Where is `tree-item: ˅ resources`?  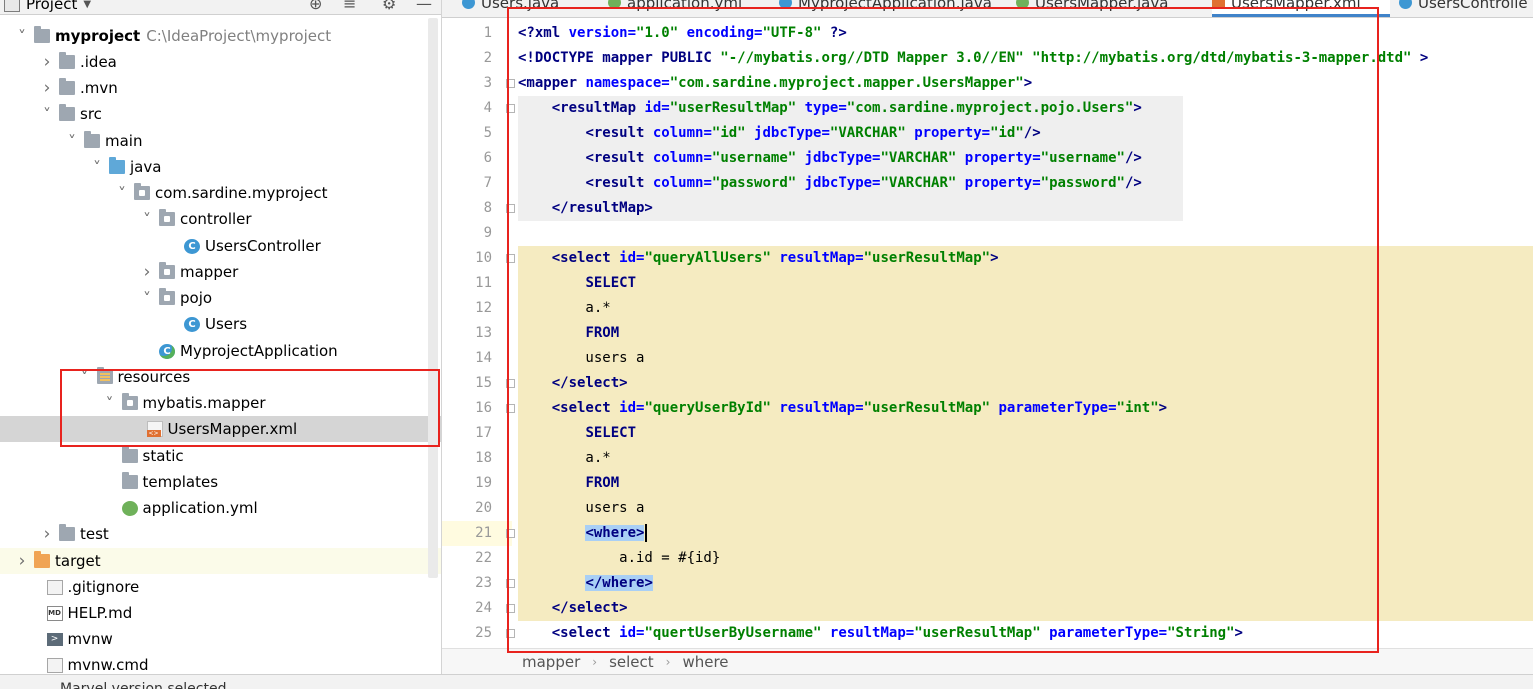
tree-item: ˅ resources is located at coordinates (220, 377).